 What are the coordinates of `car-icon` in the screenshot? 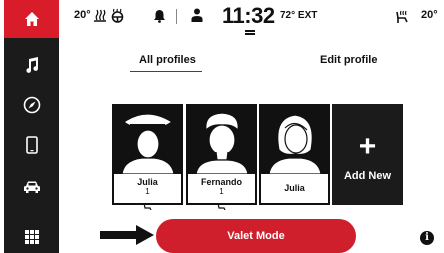 It's located at (31, 187).